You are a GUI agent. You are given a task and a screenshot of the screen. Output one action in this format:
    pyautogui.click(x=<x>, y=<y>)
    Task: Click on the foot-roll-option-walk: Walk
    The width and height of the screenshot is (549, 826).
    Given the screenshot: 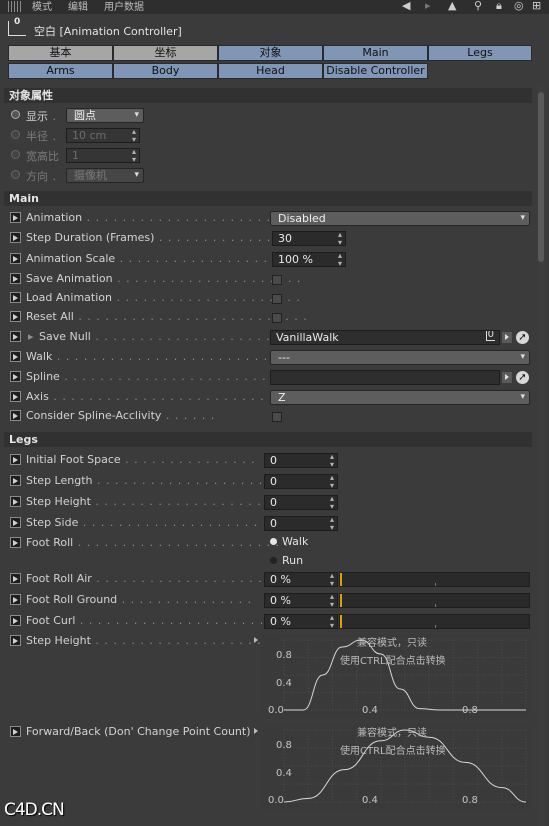 What is the action you would take?
    pyautogui.click(x=289, y=542)
    